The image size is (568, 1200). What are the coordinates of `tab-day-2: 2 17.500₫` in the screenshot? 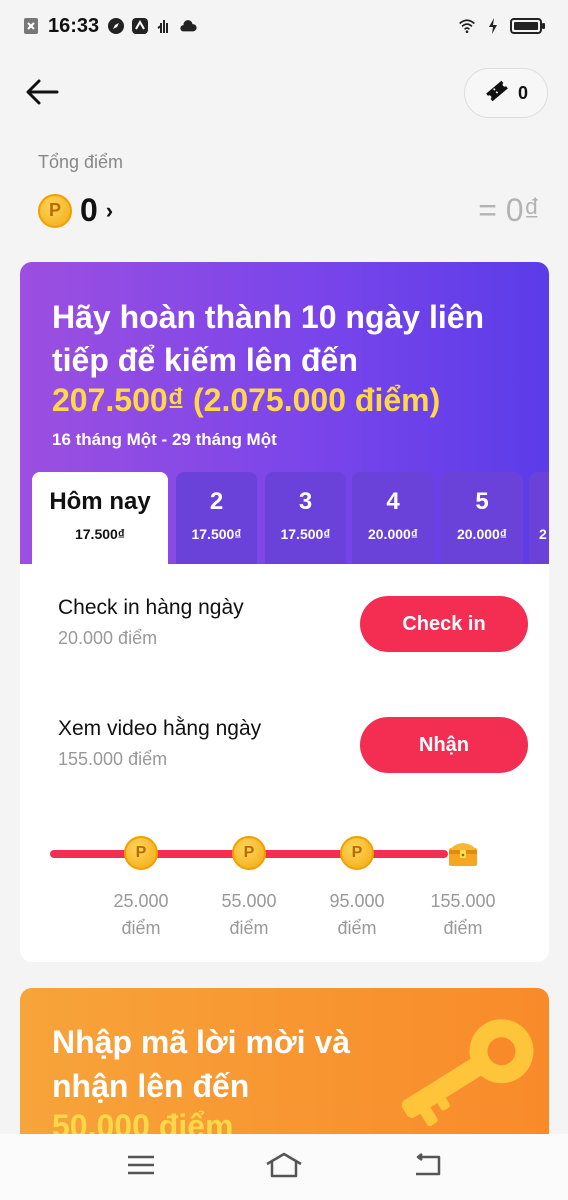 It's located at (216, 518).